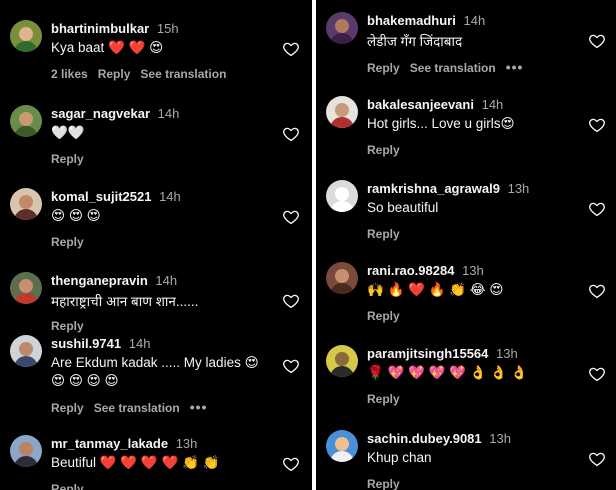 Image resolution: width=616 pixels, height=490 pixels. I want to click on comment-username: rani.rao.98284, so click(410, 270).